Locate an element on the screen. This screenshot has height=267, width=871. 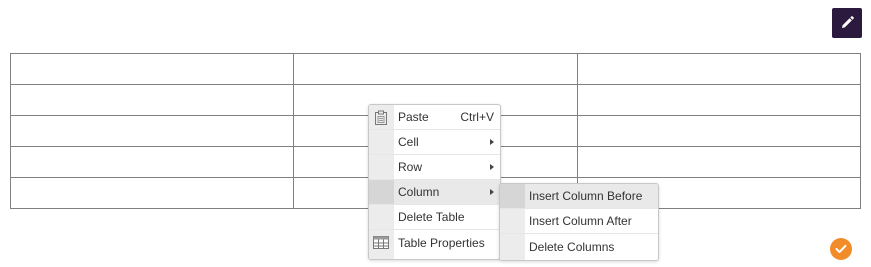
menu-item-insert-column-after: Insert Column After is located at coordinates (579, 221).